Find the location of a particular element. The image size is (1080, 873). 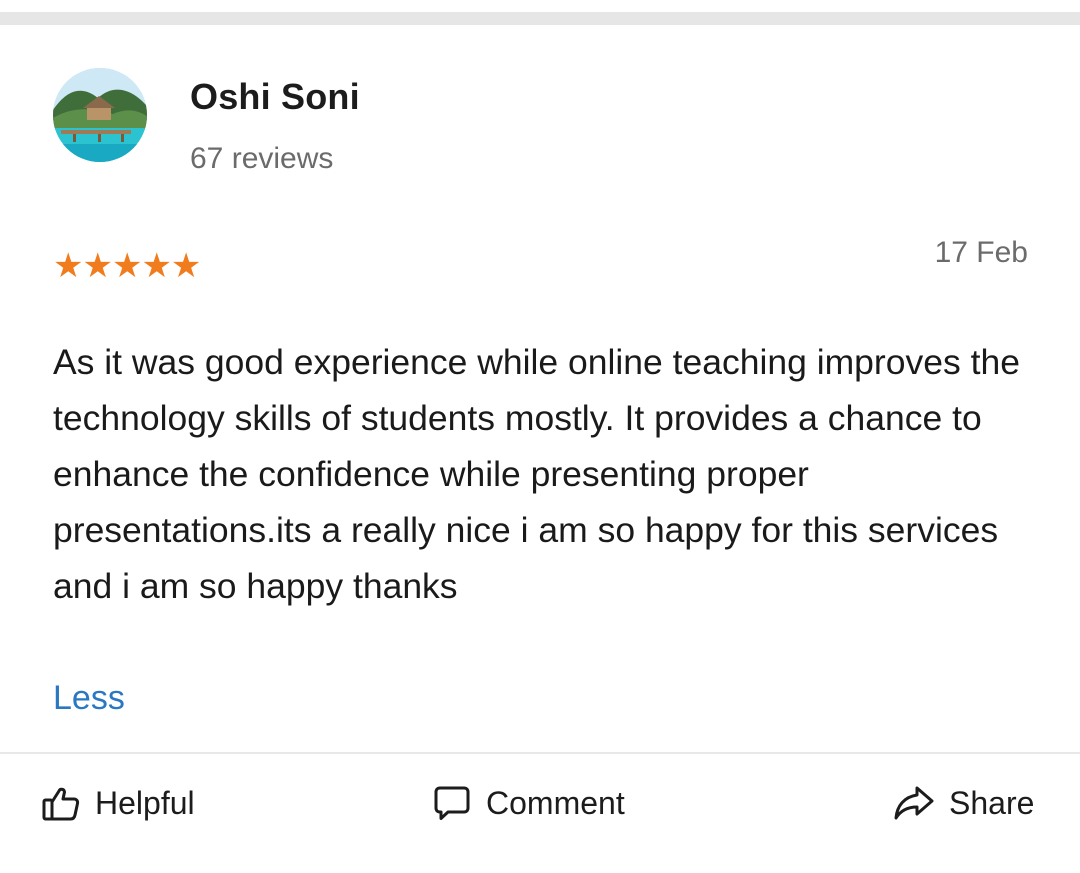

avatar-image is located at coordinates (100, 115).